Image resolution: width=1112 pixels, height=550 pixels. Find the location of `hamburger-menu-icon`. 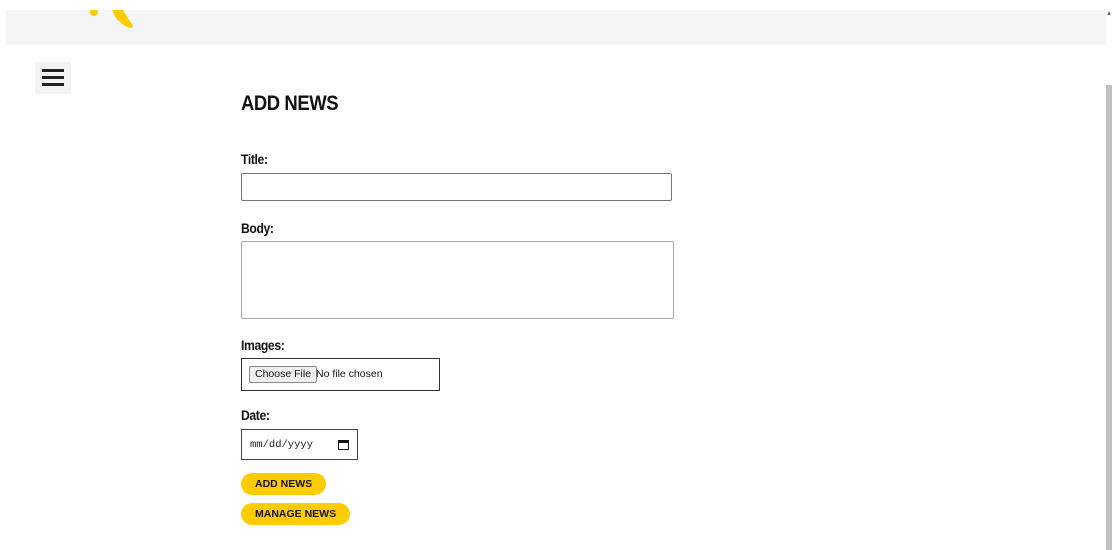

hamburger-menu-icon is located at coordinates (53, 78).